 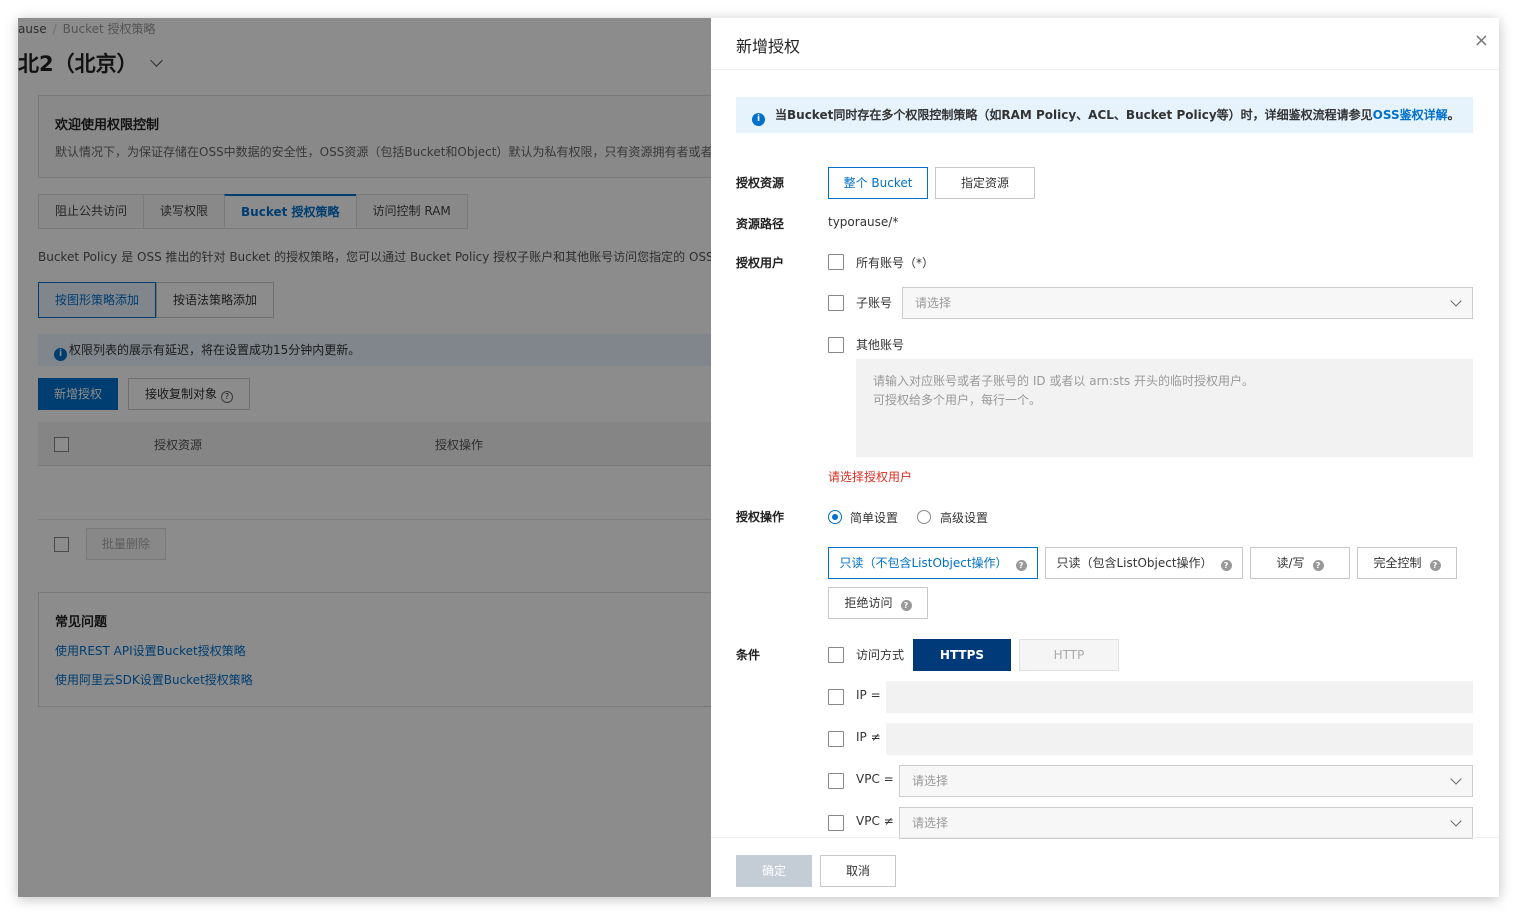 I want to click on alert-end: 。, so click(x=1453, y=115).